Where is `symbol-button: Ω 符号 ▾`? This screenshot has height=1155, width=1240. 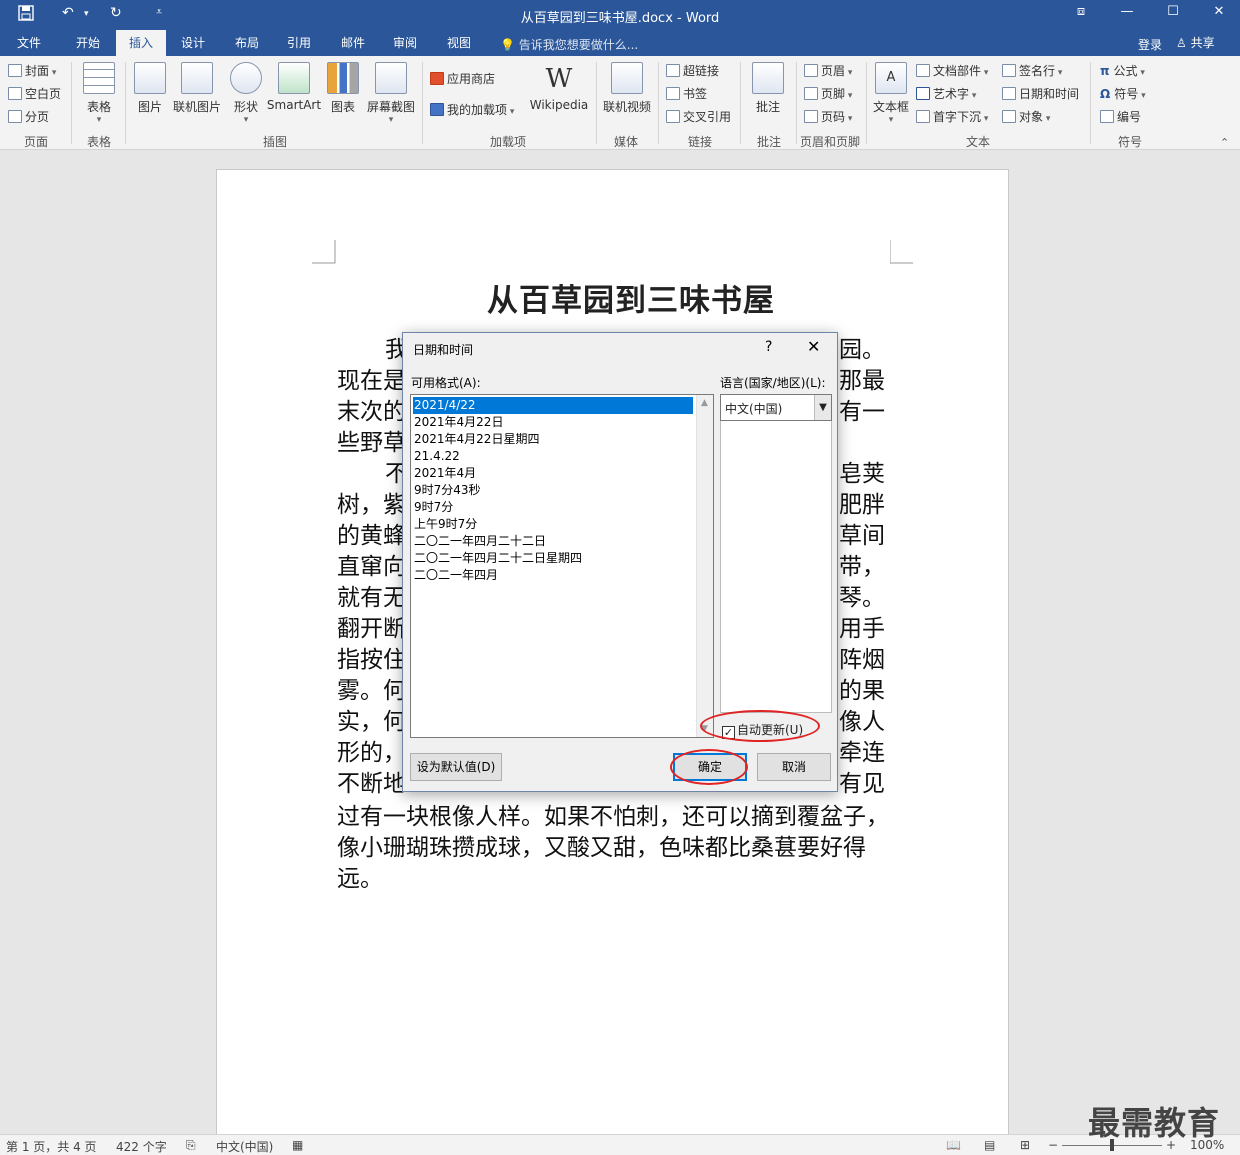 symbol-button: Ω 符号 ▾ is located at coordinates (1123, 94).